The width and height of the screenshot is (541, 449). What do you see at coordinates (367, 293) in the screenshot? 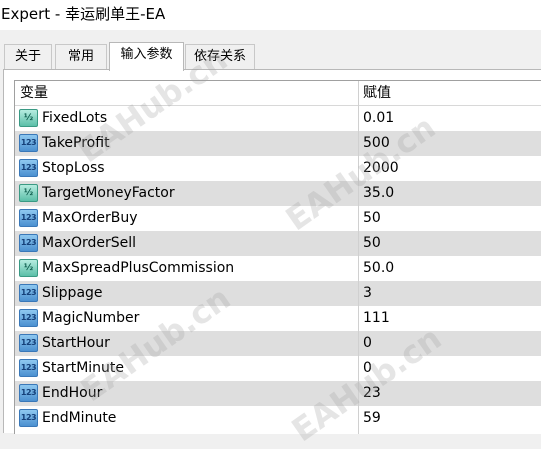
I see `parameter-value: 3` at bounding box center [367, 293].